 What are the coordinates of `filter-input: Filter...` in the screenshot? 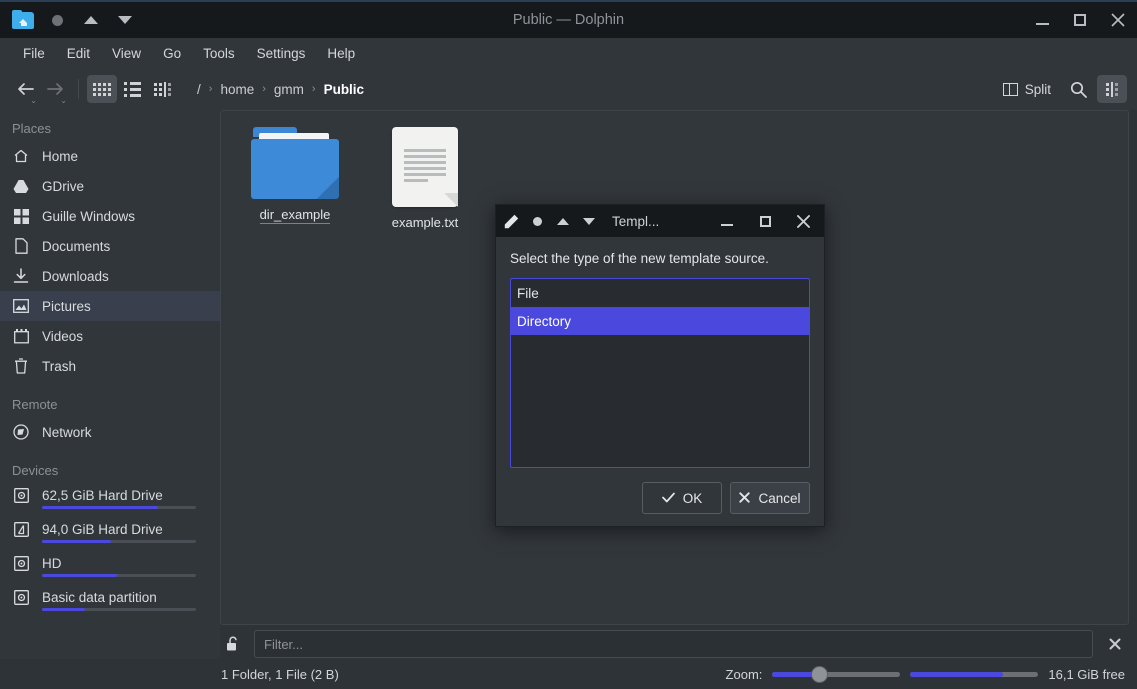 It's located at (673, 644).